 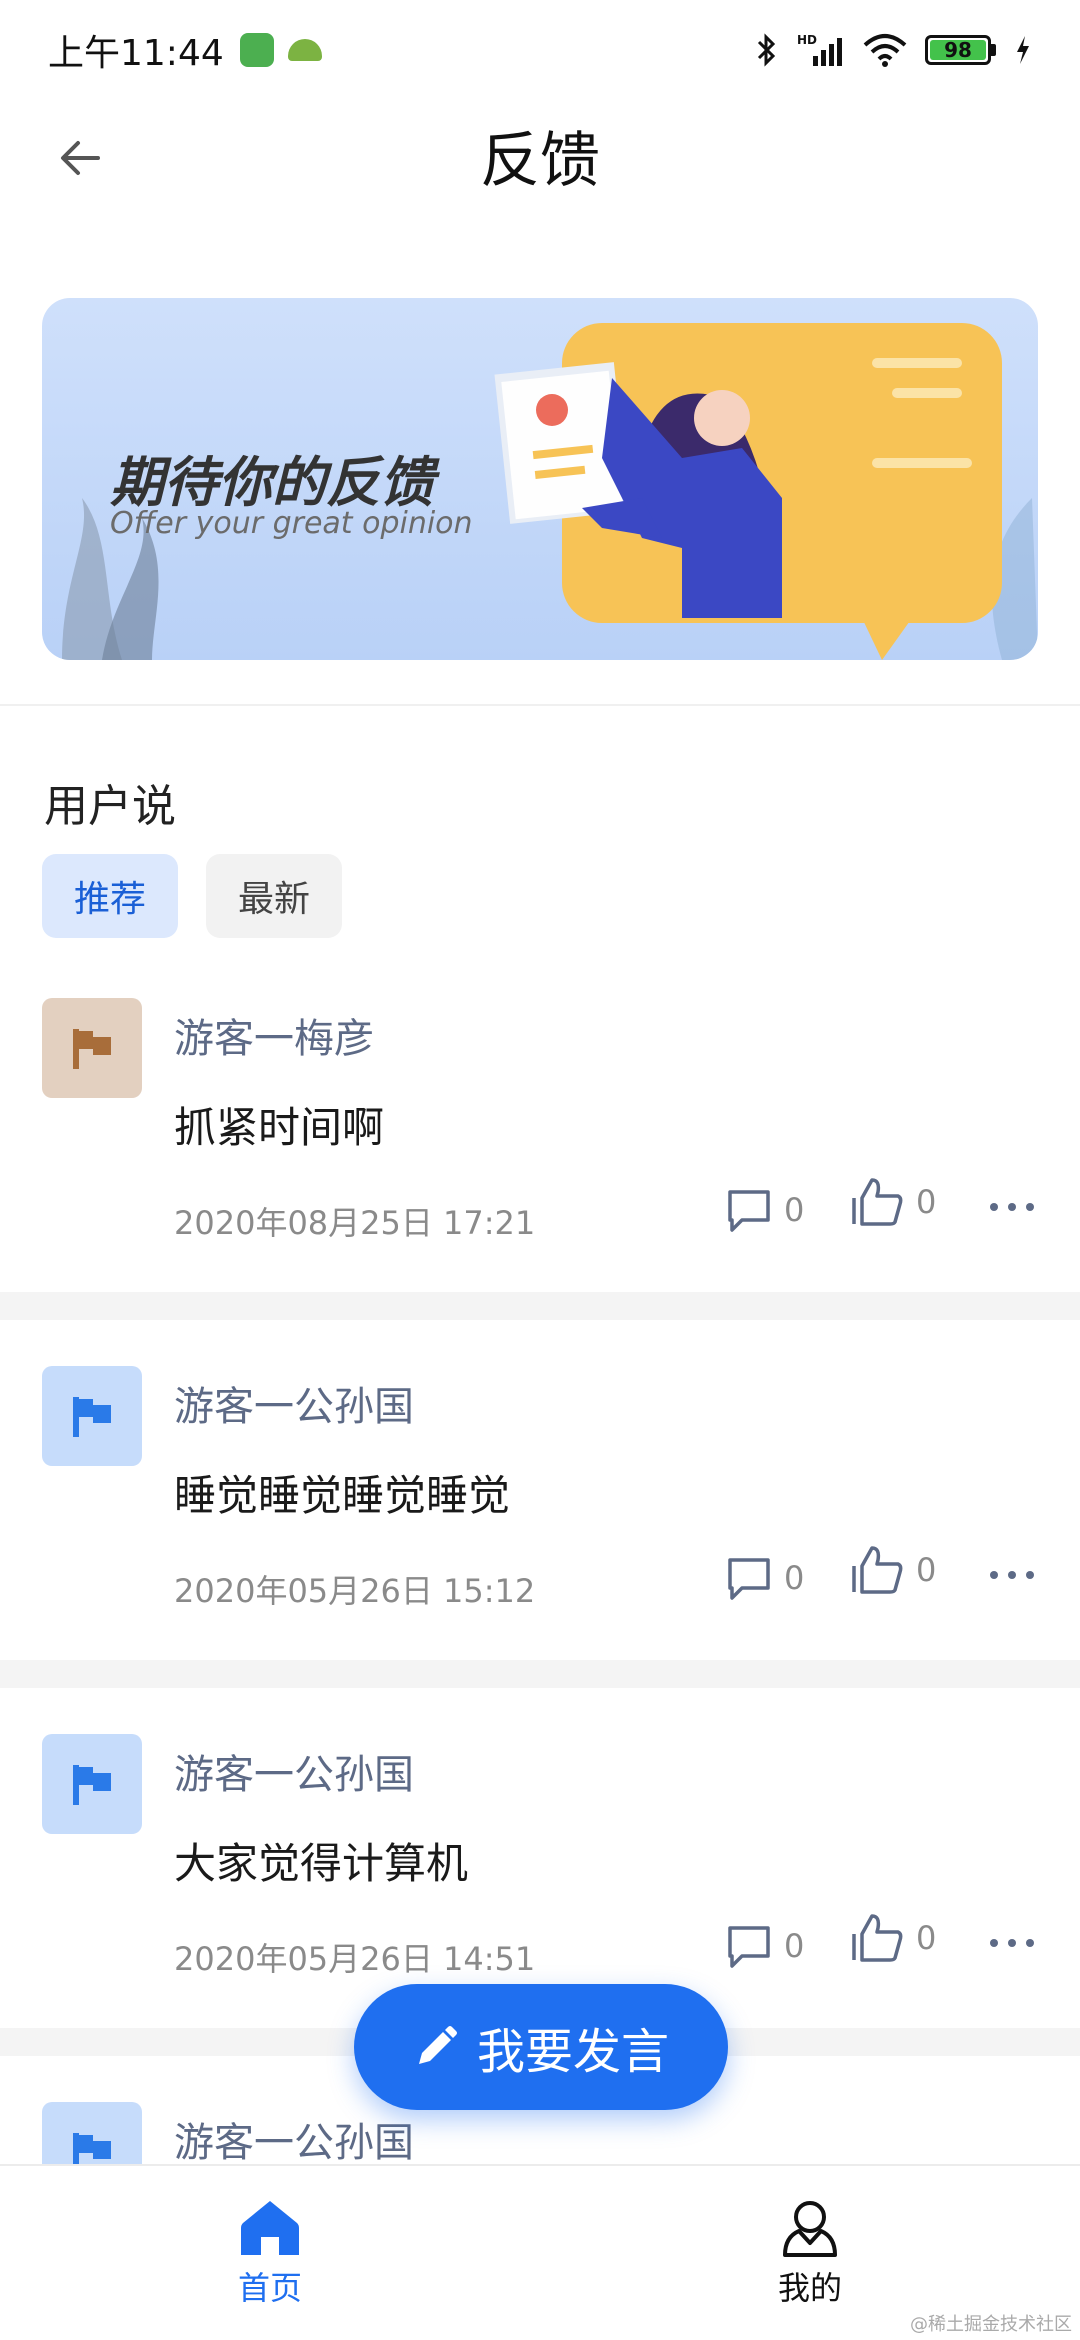 What do you see at coordinates (279, 1127) in the screenshot?
I see `post-content: 抓紧时间啊` at bounding box center [279, 1127].